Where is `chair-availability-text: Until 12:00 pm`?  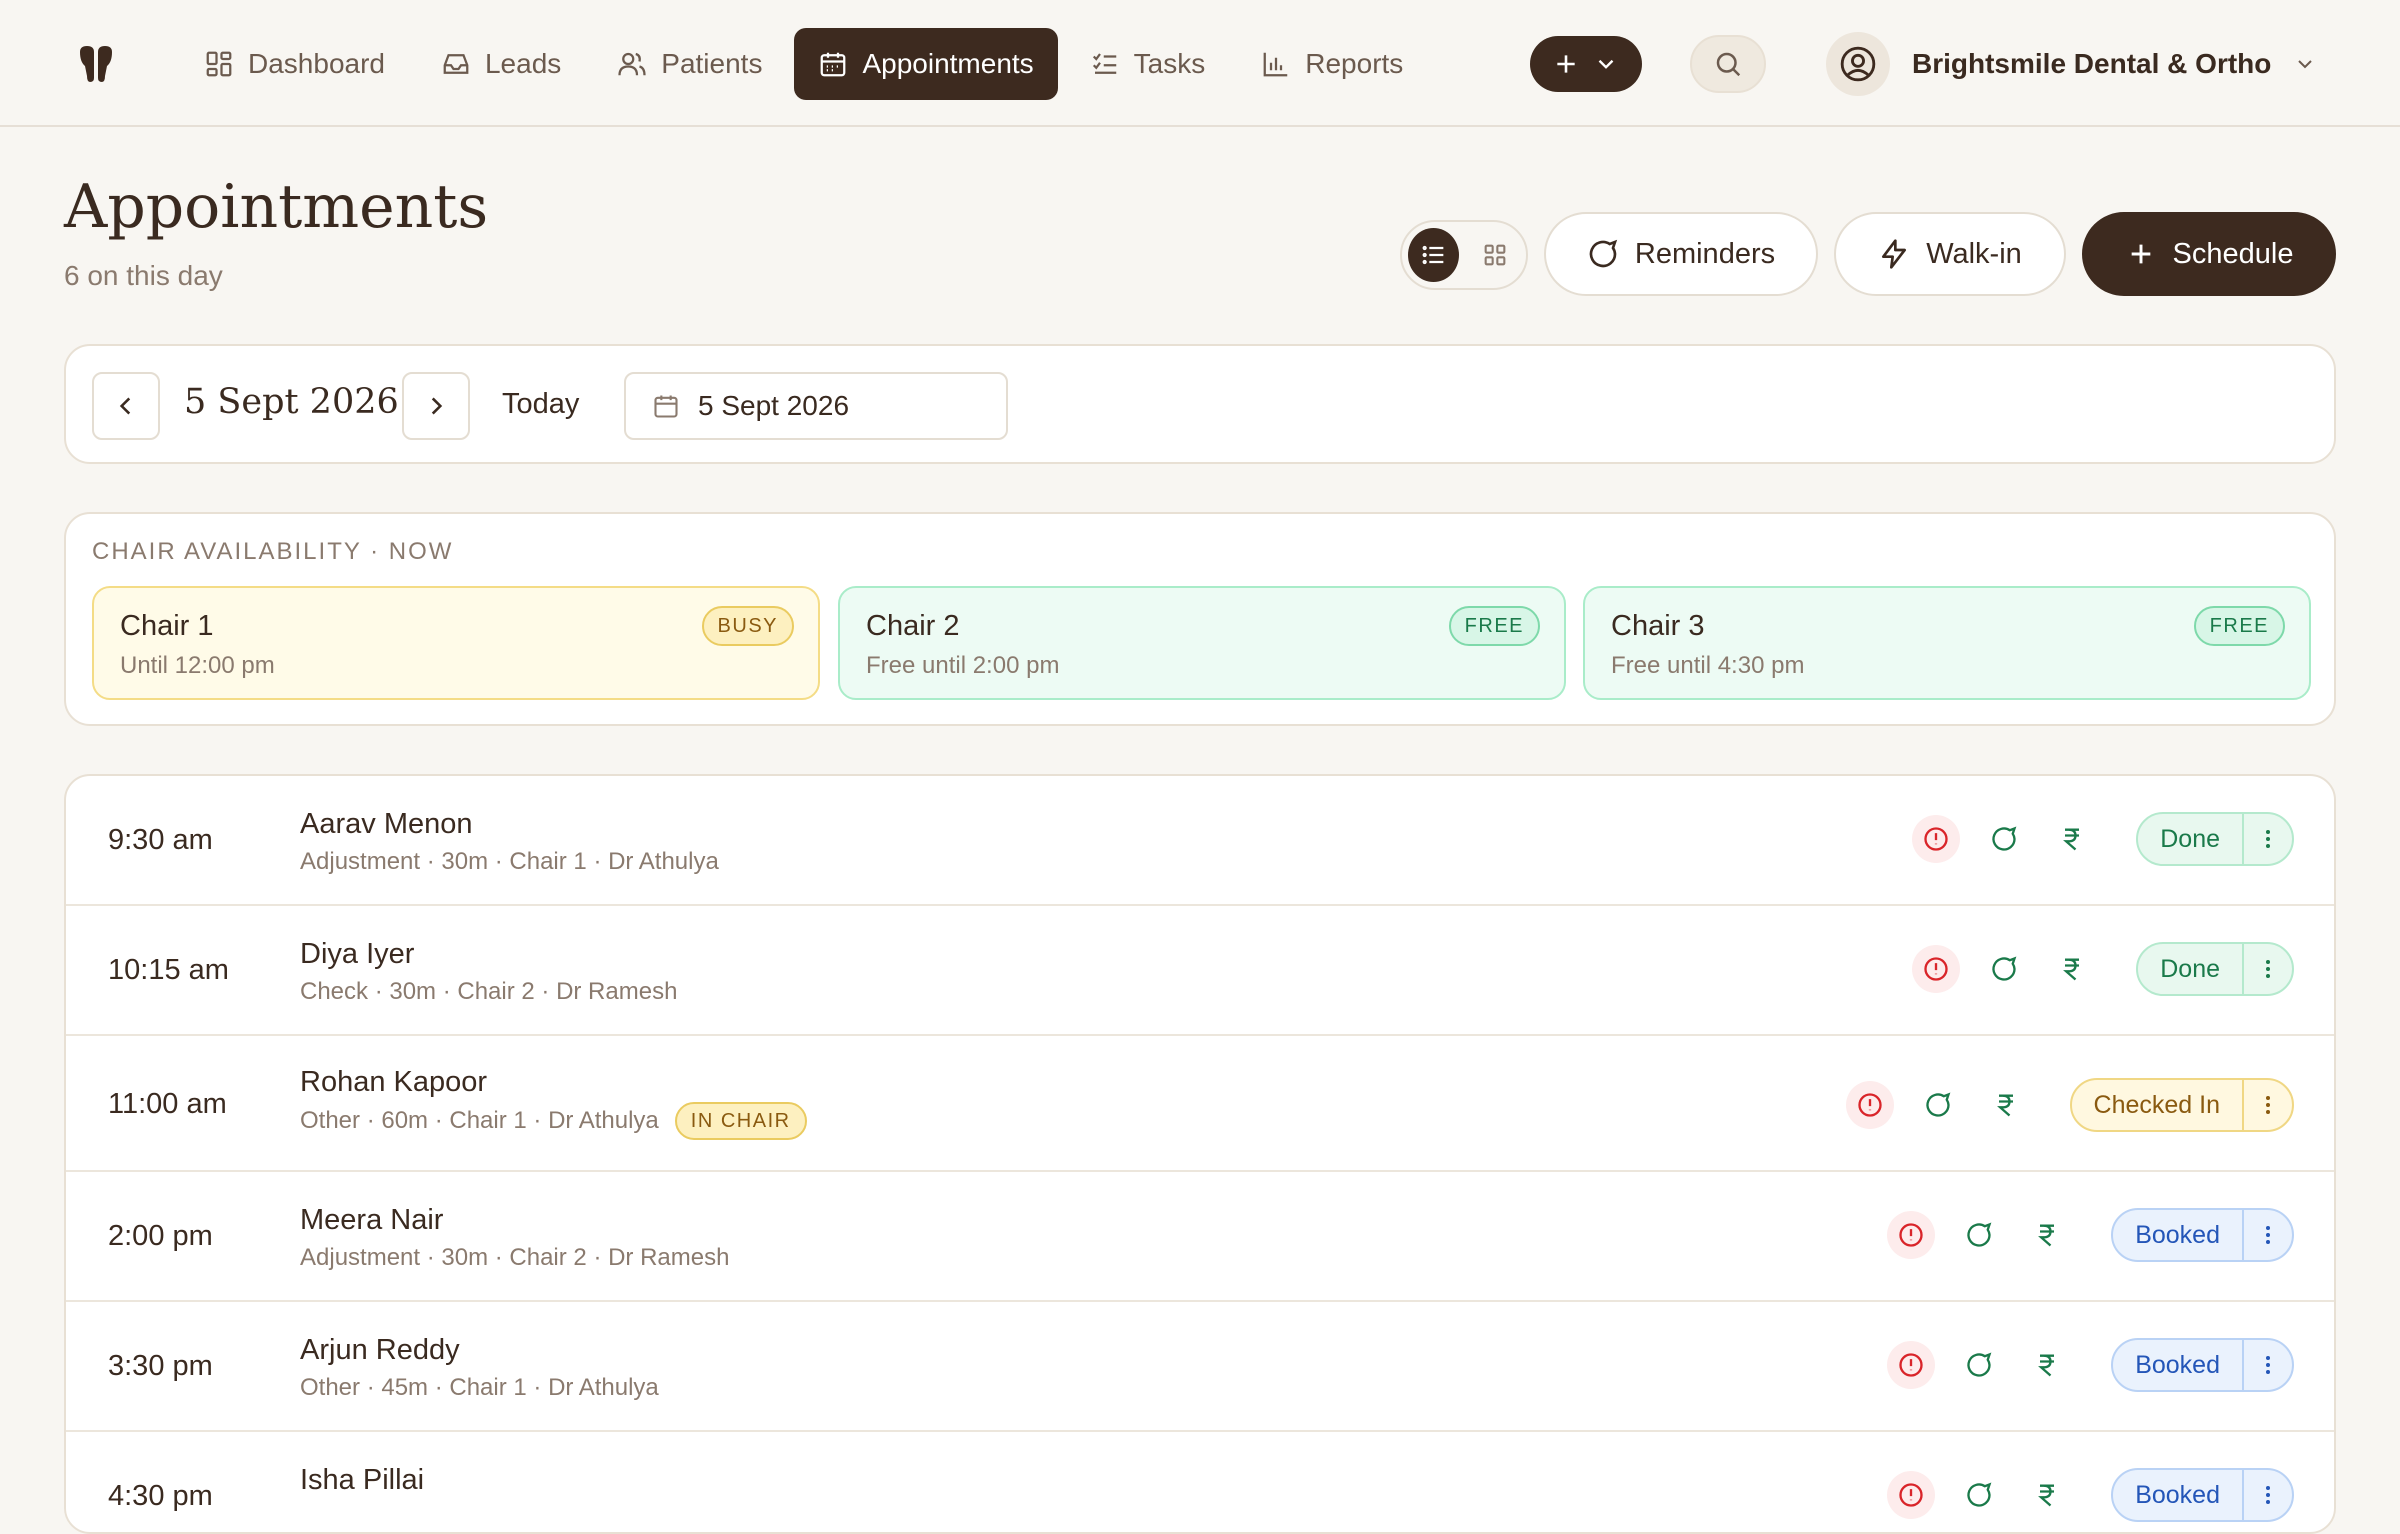 chair-availability-text: Until 12:00 pm is located at coordinates (197, 665).